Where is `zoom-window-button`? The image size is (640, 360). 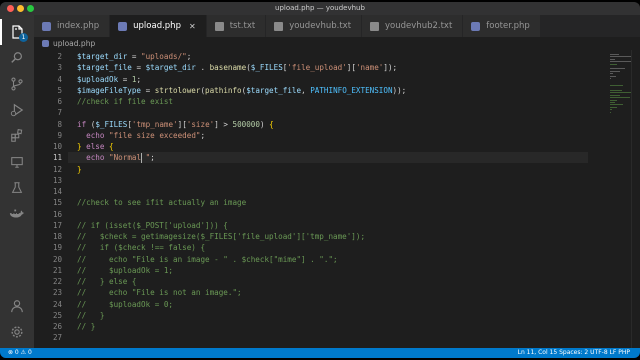
zoom-window-button is located at coordinates (30, 8).